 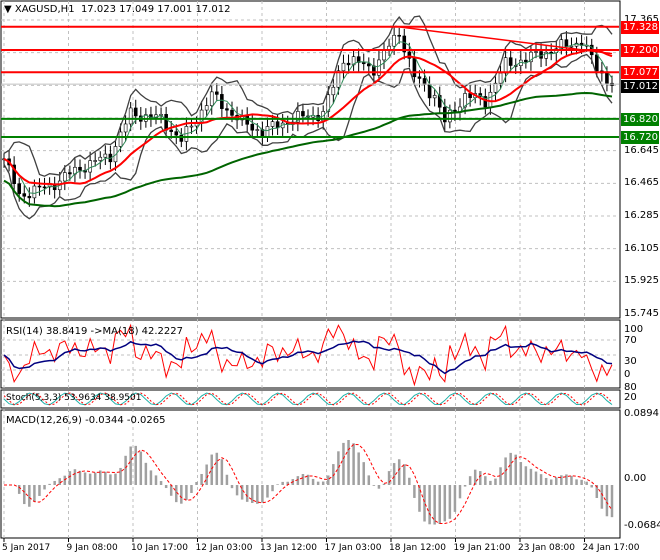 What do you see at coordinates (546, 548) in the screenshot?
I see `time-axis-label: 23 Jan 08:00` at bounding box center [546, 548].